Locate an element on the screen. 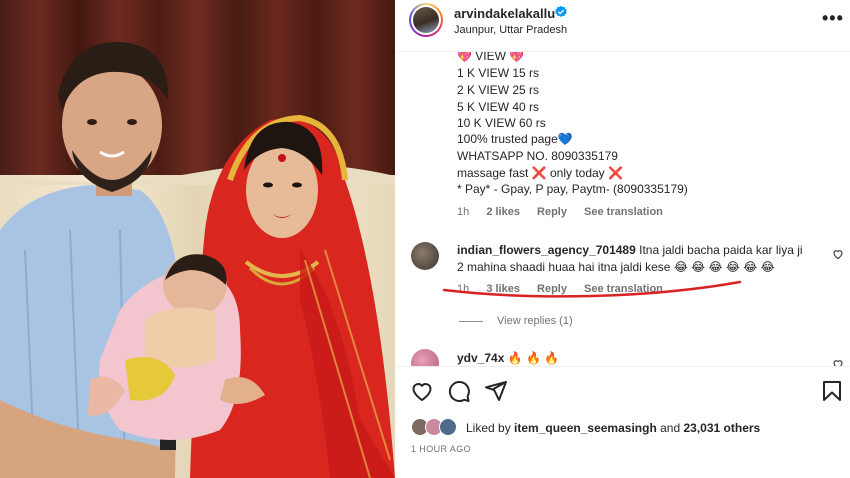  view-replies-dash is located at coordinates (471, 321).